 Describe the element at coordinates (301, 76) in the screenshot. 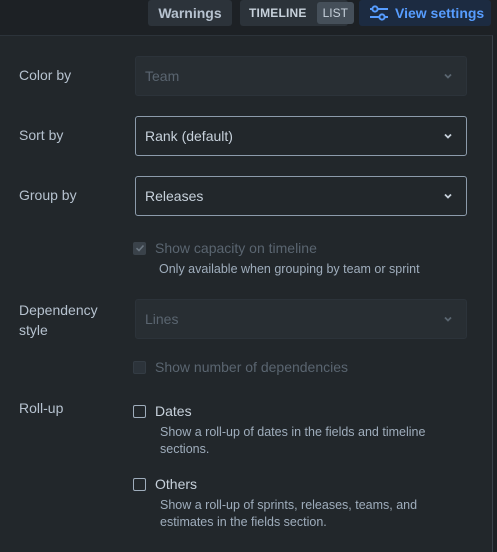

I see `color-by-select: Team` at that location.